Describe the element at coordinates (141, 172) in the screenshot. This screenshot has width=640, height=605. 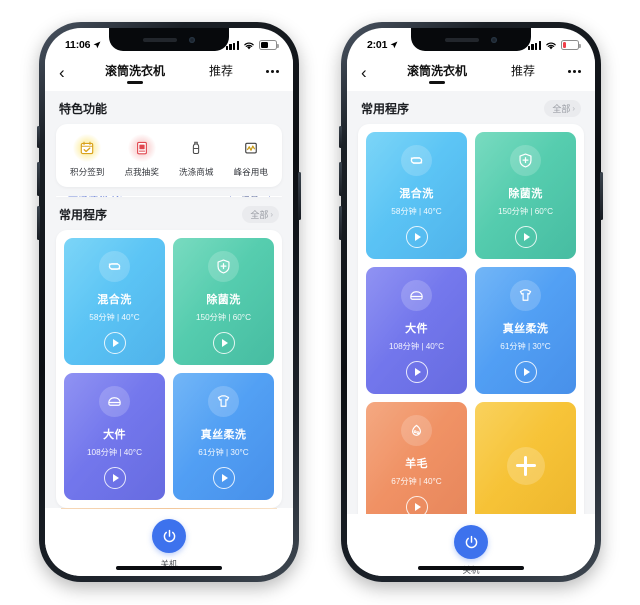
I see `feature-label: 点我抽奖` at that location.